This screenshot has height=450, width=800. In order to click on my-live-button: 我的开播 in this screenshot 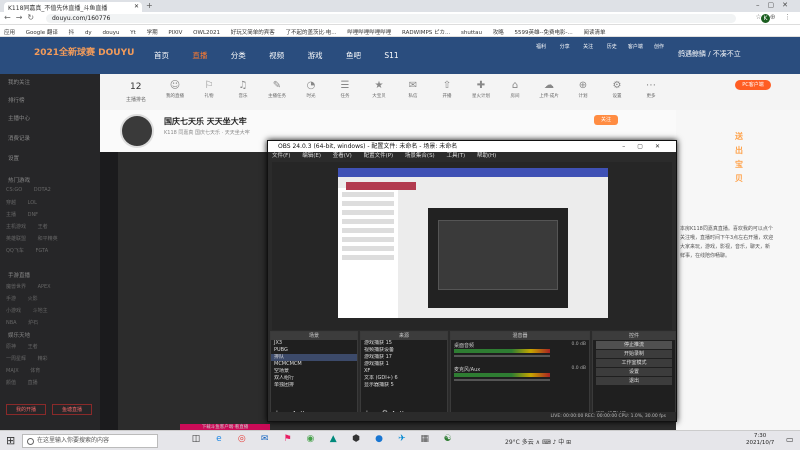, I will do `click(26, 409)`.